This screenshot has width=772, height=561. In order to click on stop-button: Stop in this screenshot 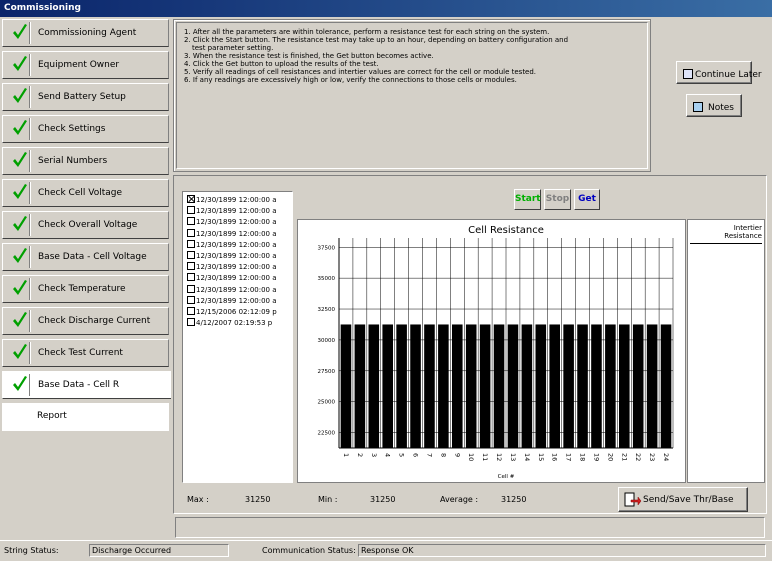, I will do `click(557, 199)`.